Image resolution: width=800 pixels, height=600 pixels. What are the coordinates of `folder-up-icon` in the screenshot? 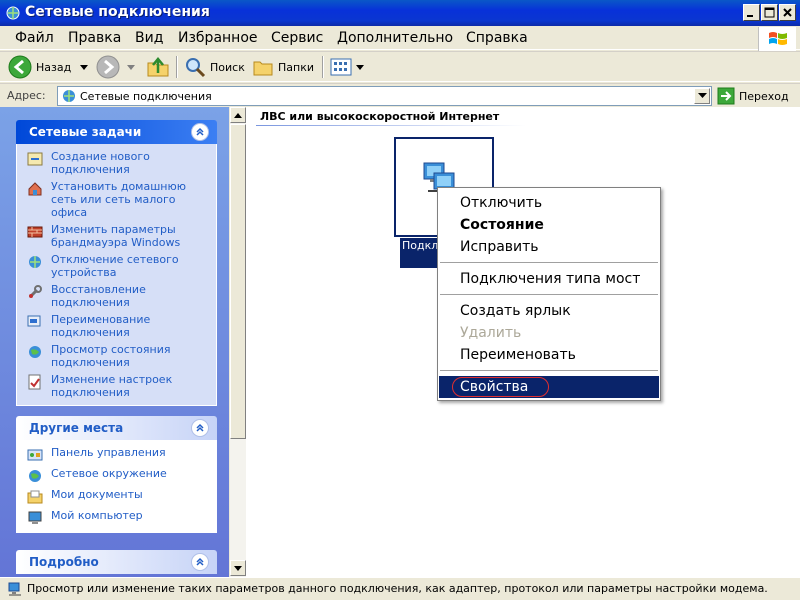 It's located at (158, 67).